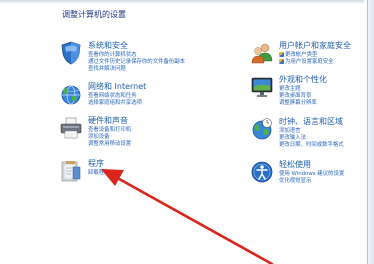  I want to click on network-globe-icon, so click(71, 95).